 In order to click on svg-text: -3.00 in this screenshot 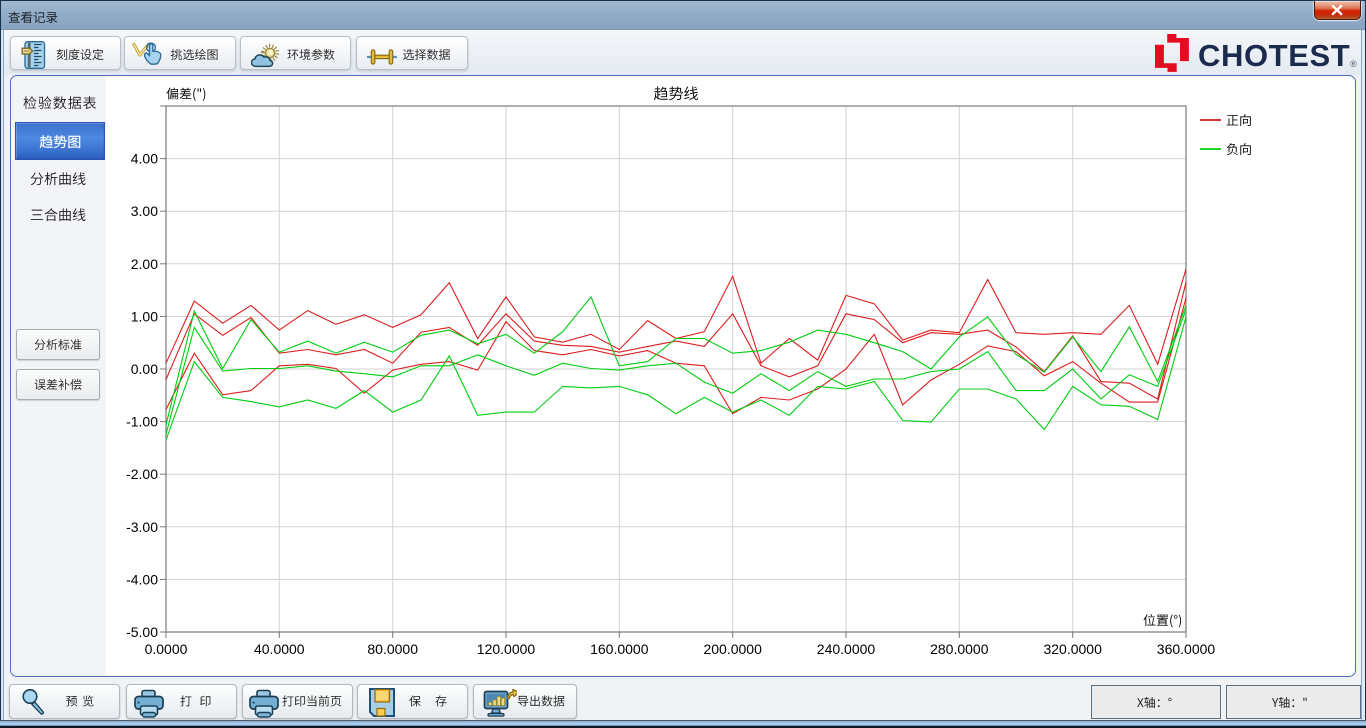, I will do `click(142, 527)`.